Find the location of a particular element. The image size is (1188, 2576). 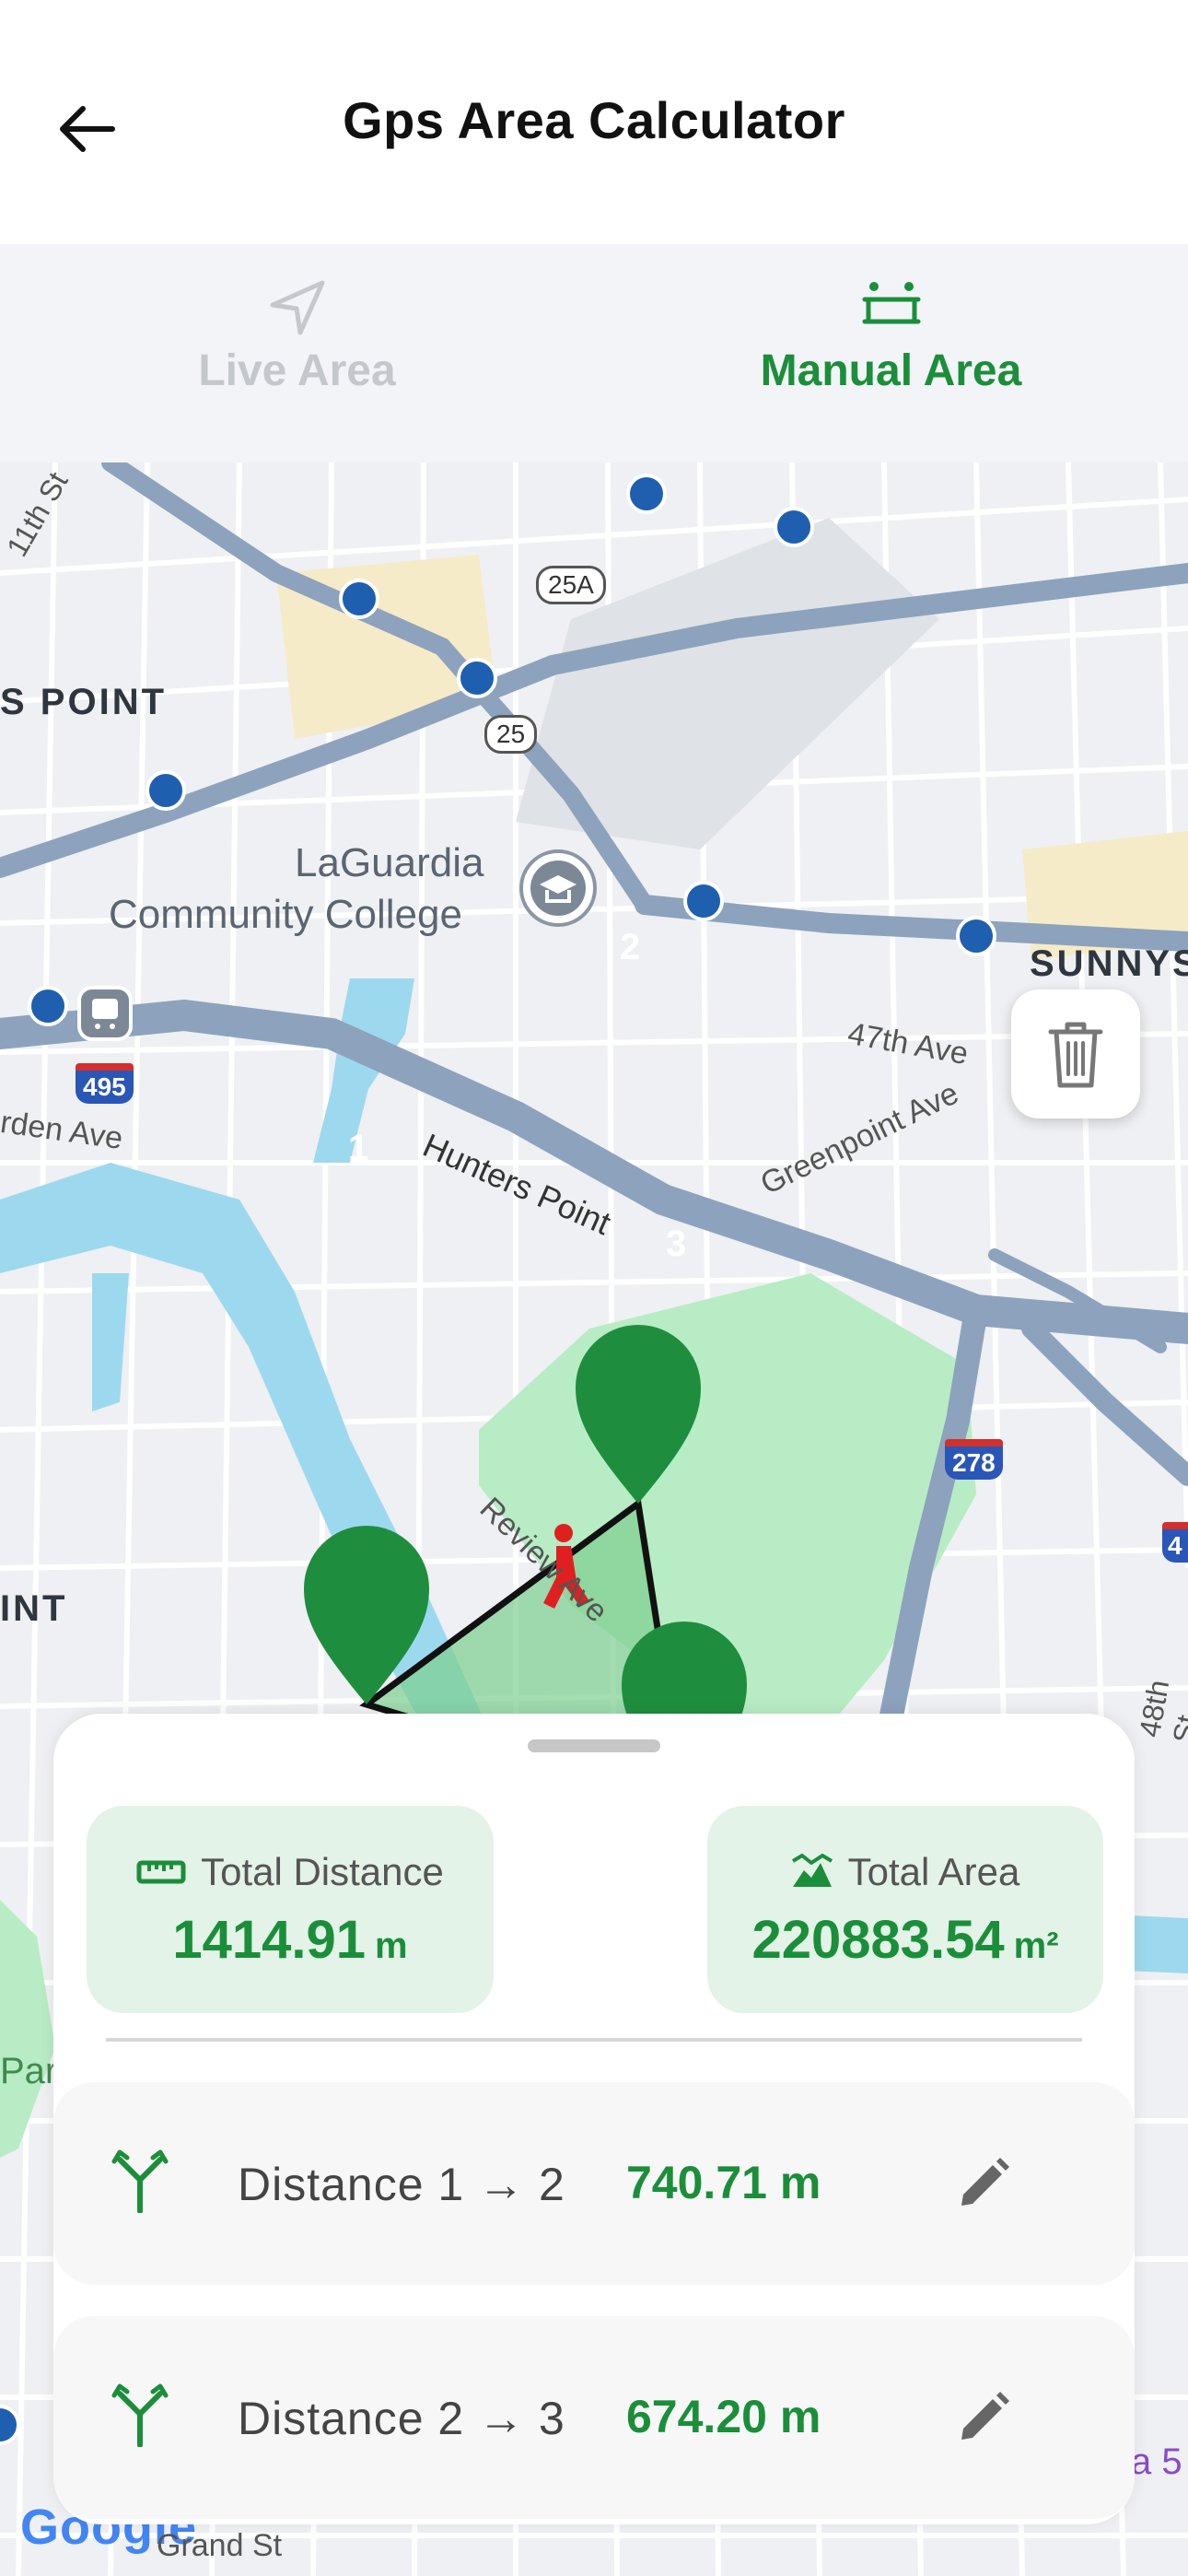

sheet-drag-handle is located at coordinates (594, 1745).